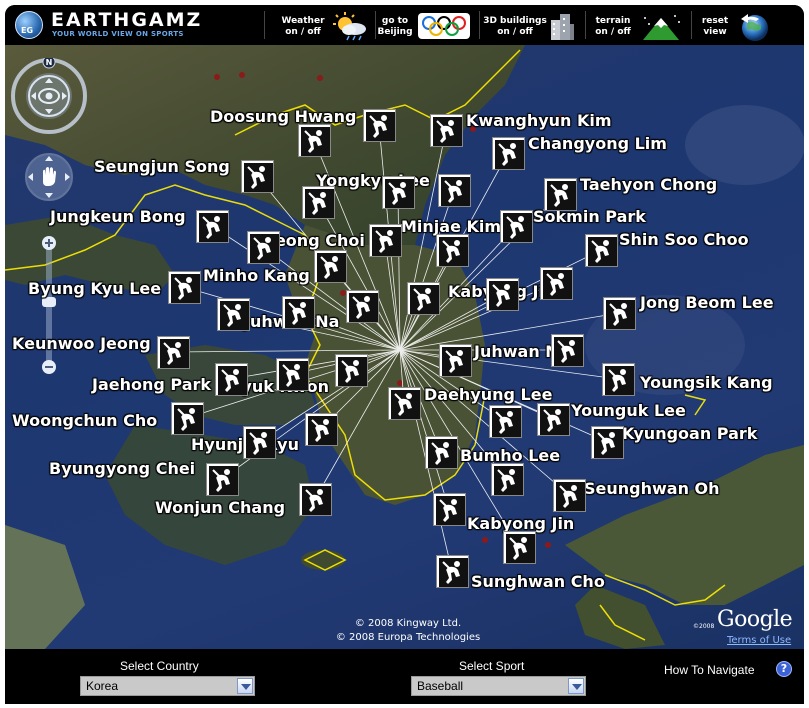 This screenshot has height=708, width=809. I want to click on player-label: Jeong Choi, so click(317, 240).